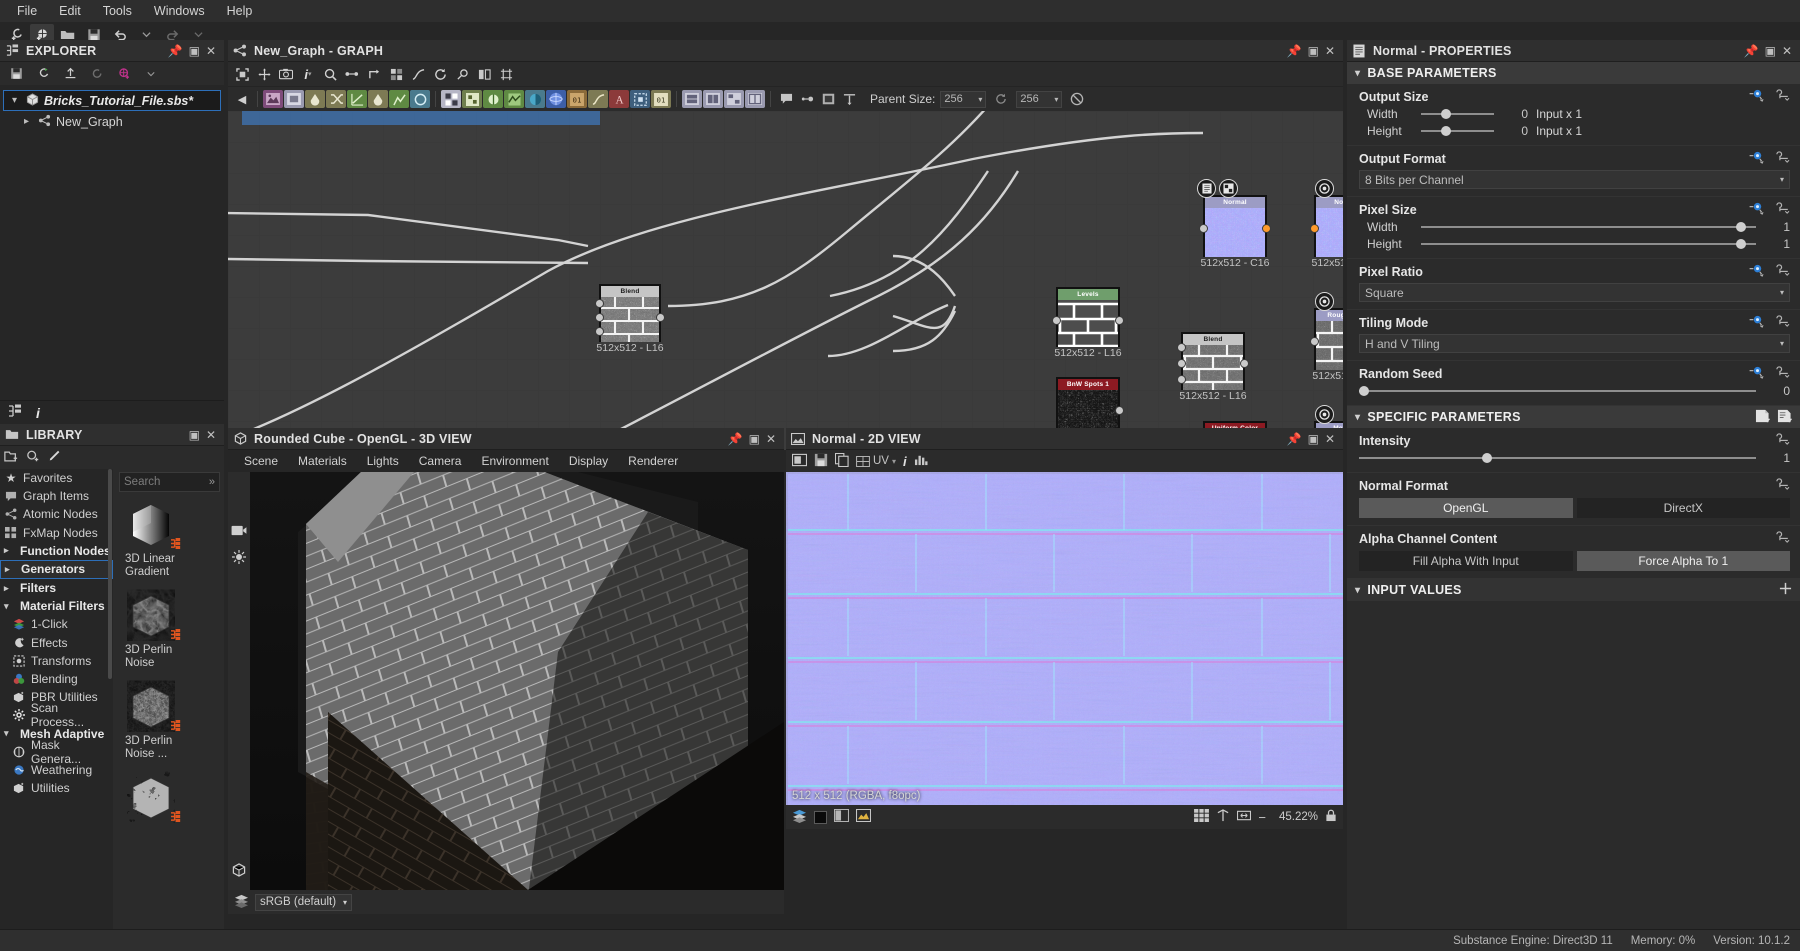 This screenshot has height=951, width=1800. Describe the element at coordinates (1588, 227) in the screenshot. I see `pixel-size-width-slider` at that location.